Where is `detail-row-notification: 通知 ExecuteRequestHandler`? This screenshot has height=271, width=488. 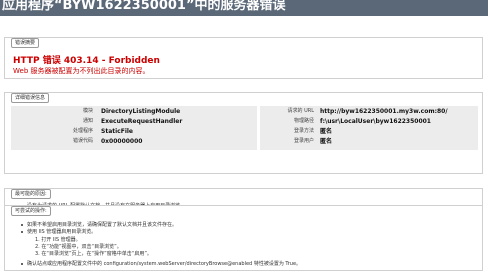 detail-row-notification: 通知 ExecuteRequestHandler is located at coordinates (134, 121).